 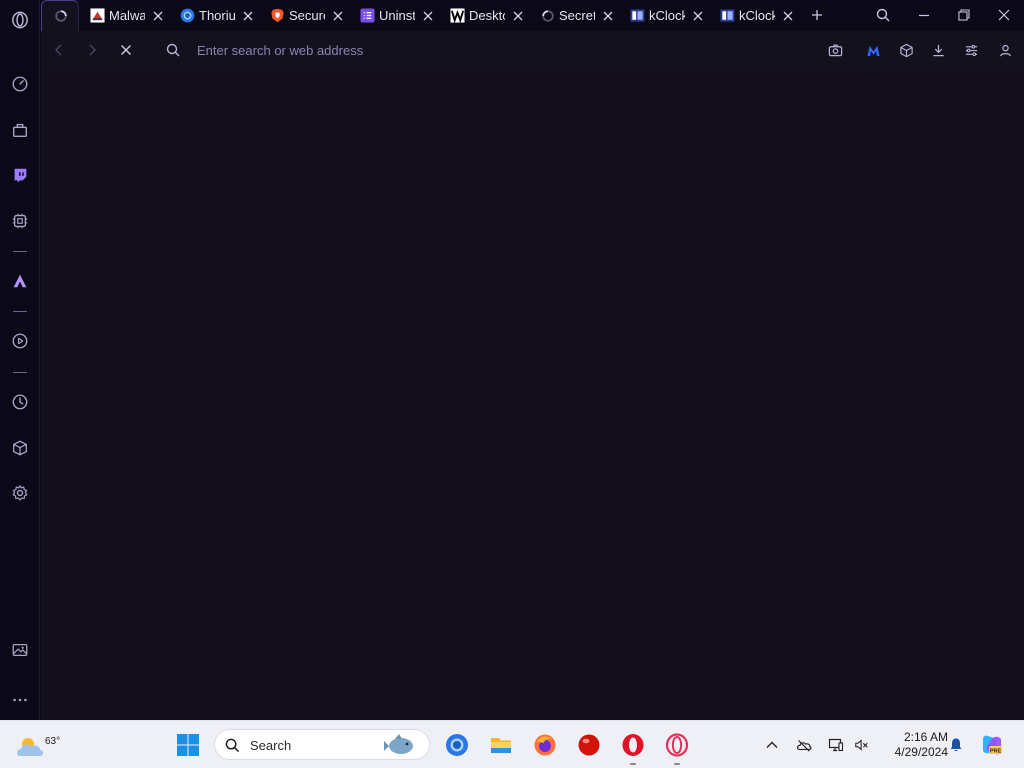 I want to click on svg-text: PRE, so click(x=996, y=752).